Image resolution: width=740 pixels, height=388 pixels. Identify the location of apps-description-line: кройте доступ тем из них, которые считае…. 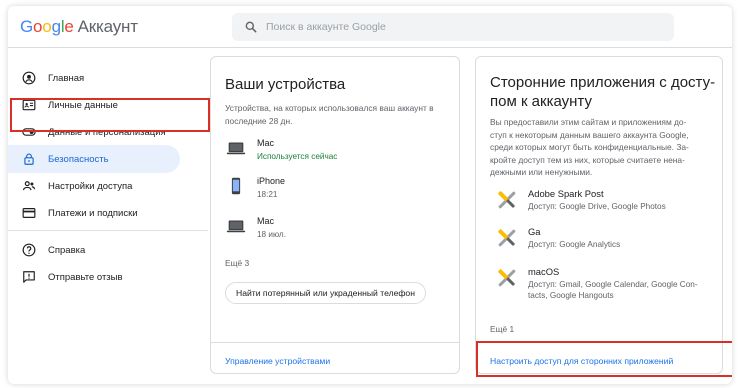
(587, 159).